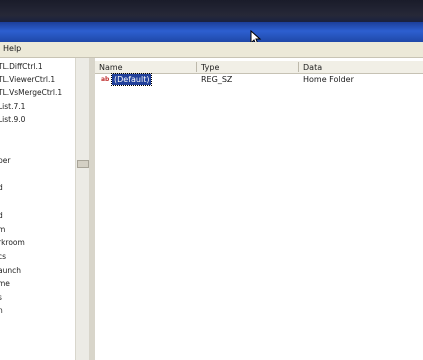 The width and height of the screenshot is (423, 360). I want to click on tree-item: s, so click(1, 297).